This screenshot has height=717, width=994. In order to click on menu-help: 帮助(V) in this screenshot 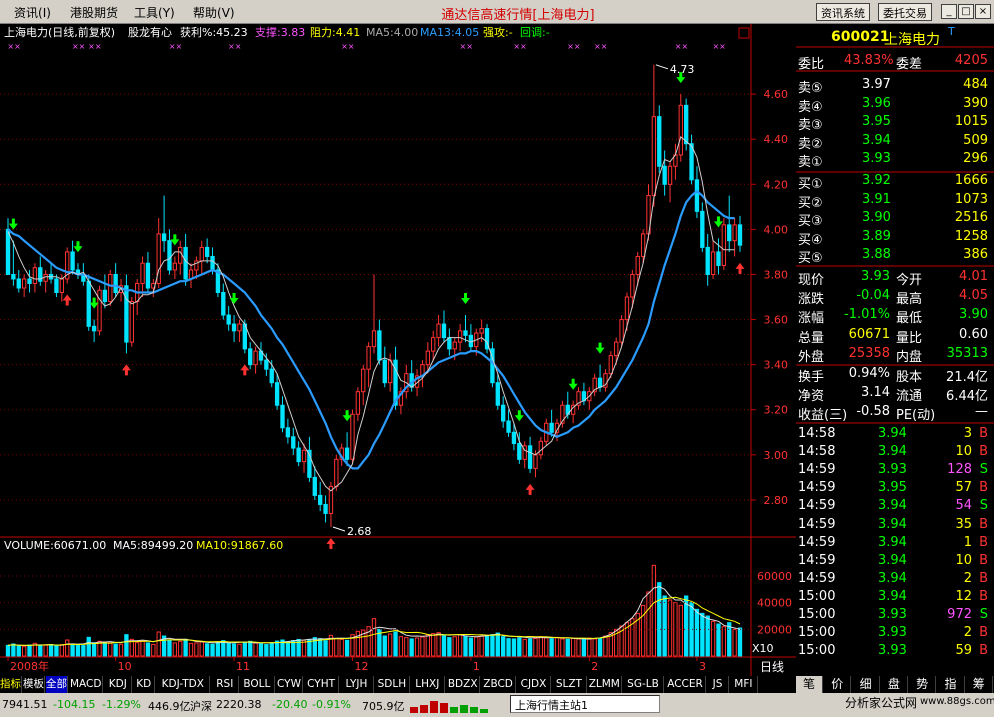, I will do `click(214, 12)`.